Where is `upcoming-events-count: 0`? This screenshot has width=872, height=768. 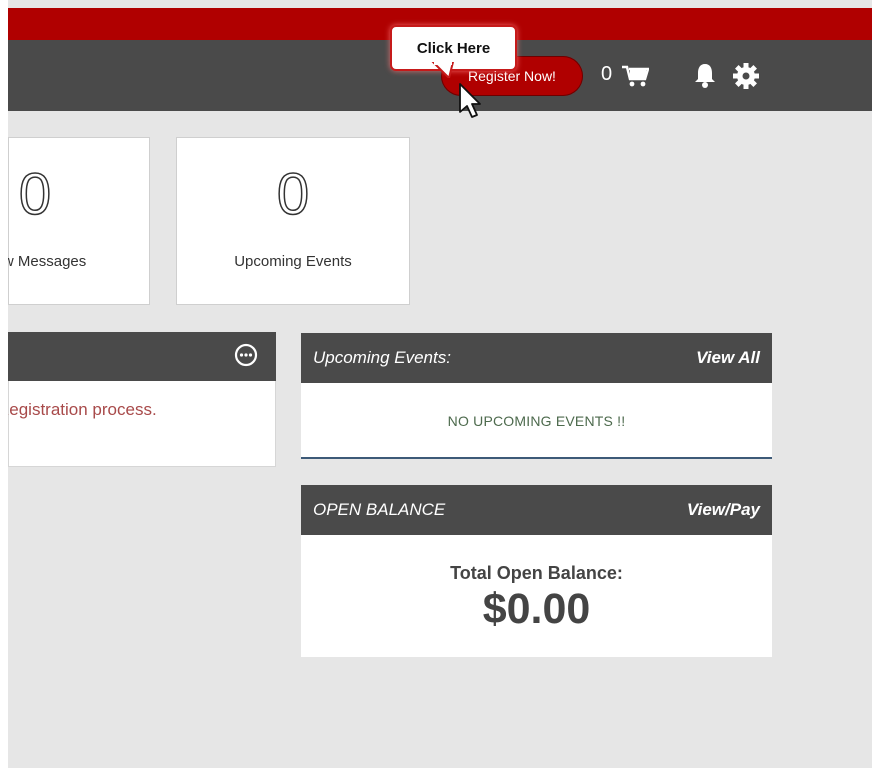
upcoming-events-count: 0 is located at coordinates (293, 194).